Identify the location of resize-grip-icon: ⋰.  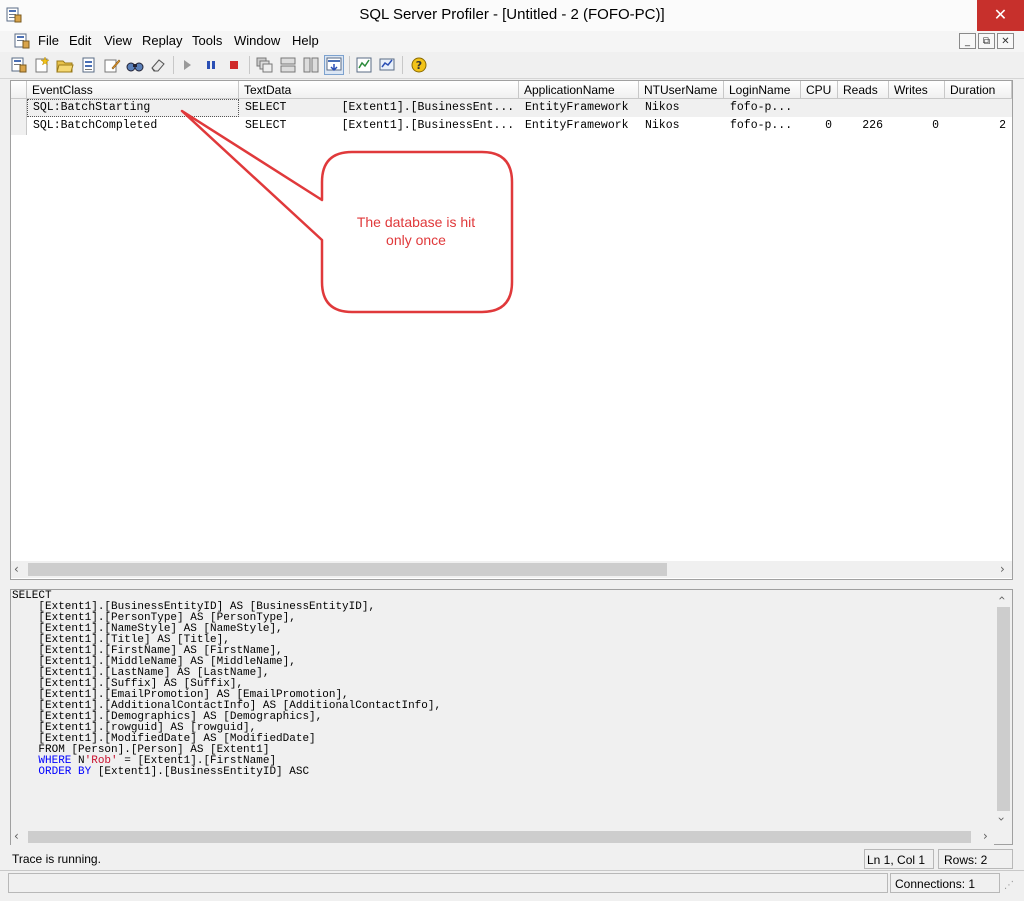
(1011, 887).